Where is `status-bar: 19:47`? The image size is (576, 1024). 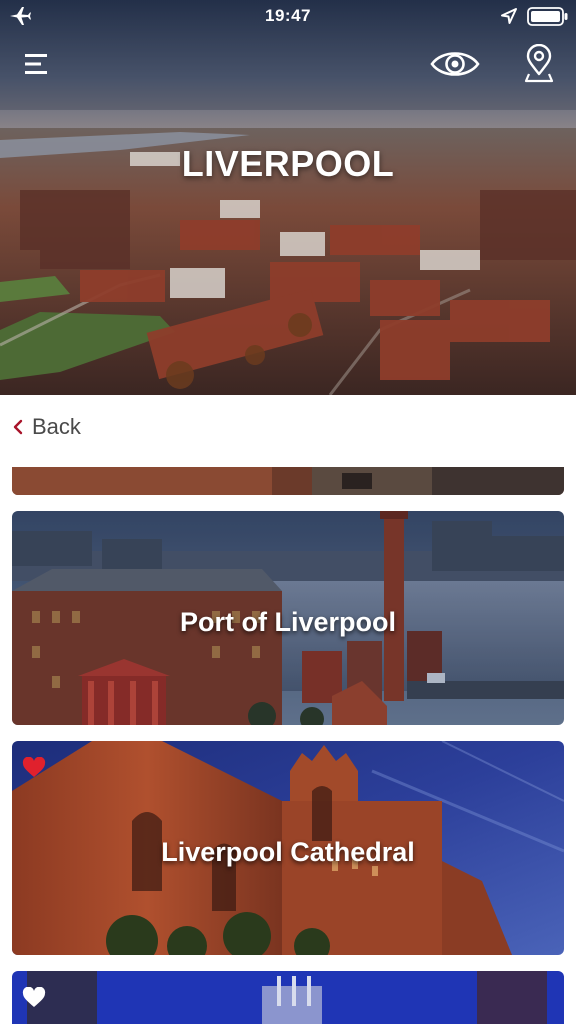
status-bar: 19:47 is located at coordinates (288, 16).